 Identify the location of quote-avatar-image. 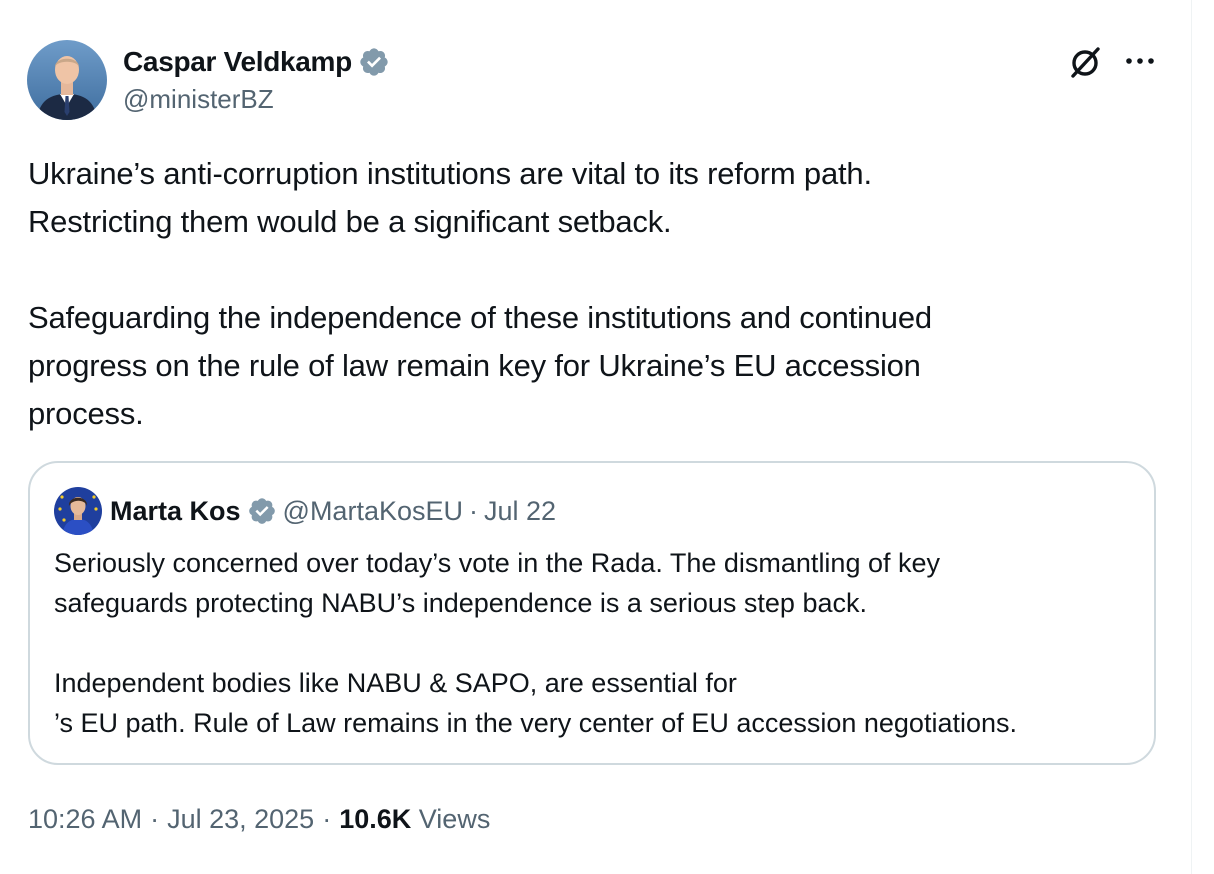
(78, 511).